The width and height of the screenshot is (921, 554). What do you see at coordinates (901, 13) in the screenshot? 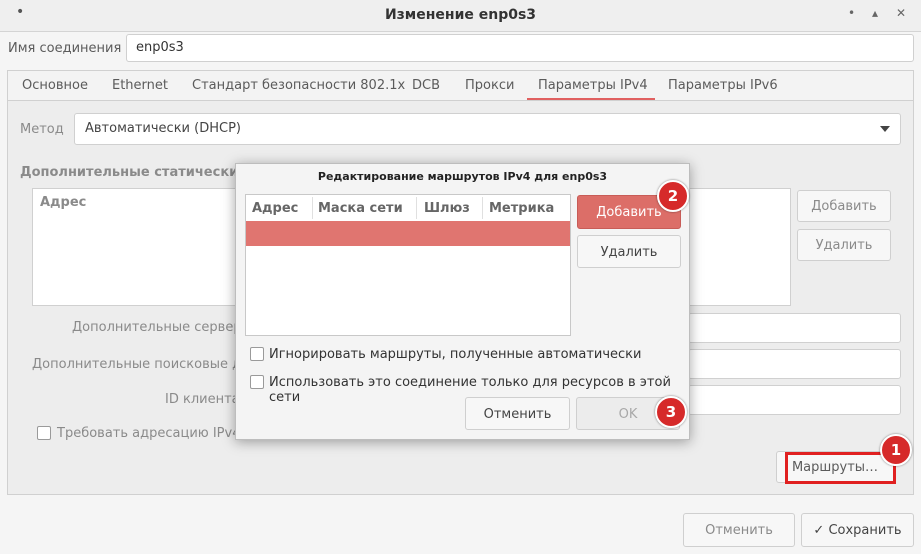
I see `close-button: ✕` at bounding box center [901, 13].